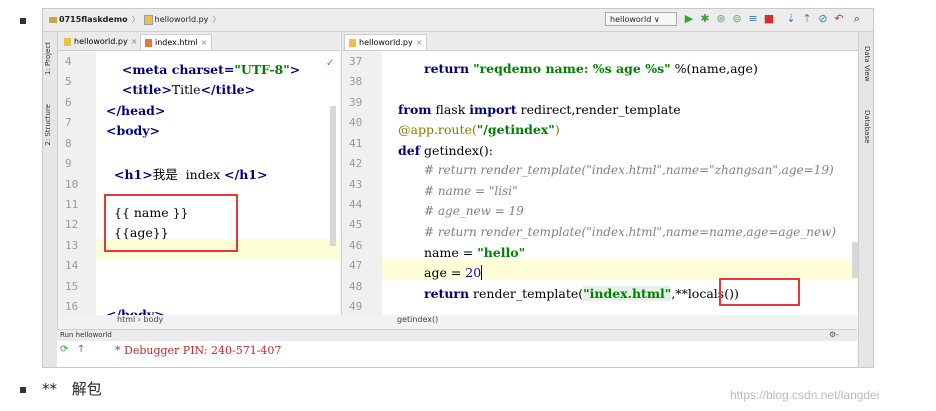 The width and height of the screenshot is (936, 411). What do you see at coordinates (68, 143) in the screenshot?
I see `line-number: 8` at bounding box center [68, 143].